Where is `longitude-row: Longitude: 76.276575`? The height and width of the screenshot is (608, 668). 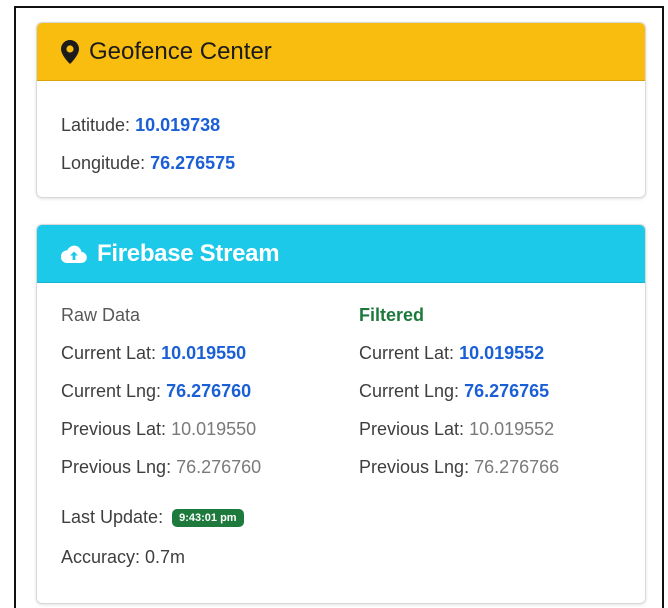 longitude-row: Longitude: 76.276575 is located at coordinates (148, 163).